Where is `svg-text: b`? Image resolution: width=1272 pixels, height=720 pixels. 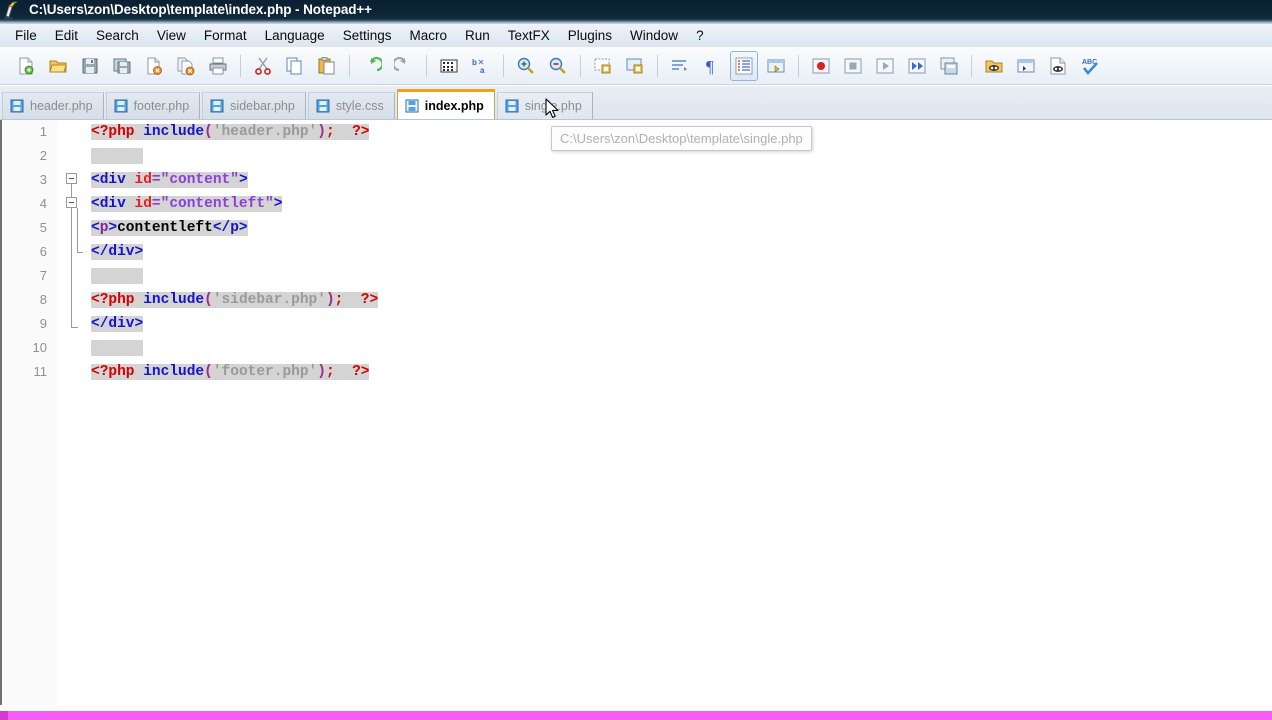
svg-text: b is located at coordinates (474, 62).